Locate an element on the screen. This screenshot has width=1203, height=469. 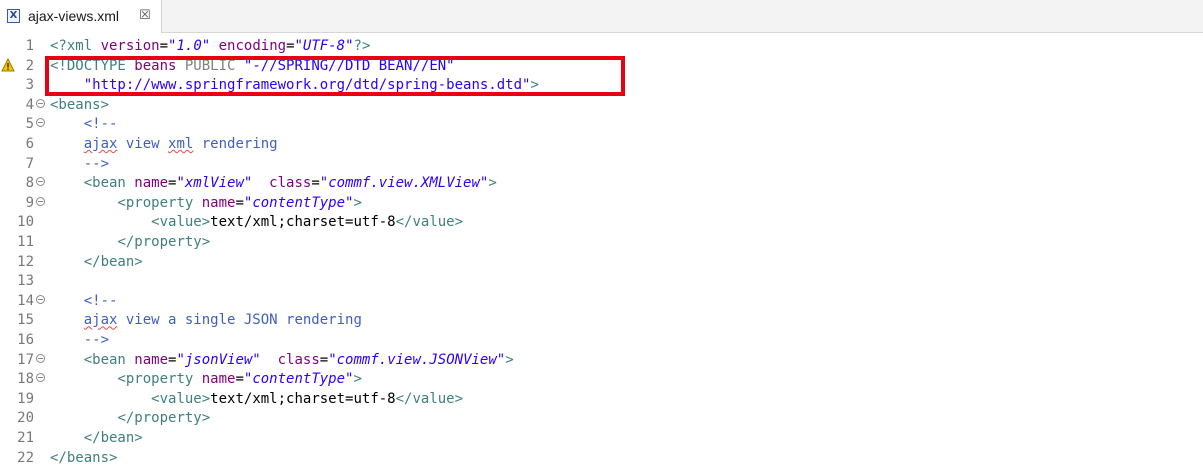
code-line: 10 <value>text/xml;charset=utf-8</value> is located at coordinates (601, 223).